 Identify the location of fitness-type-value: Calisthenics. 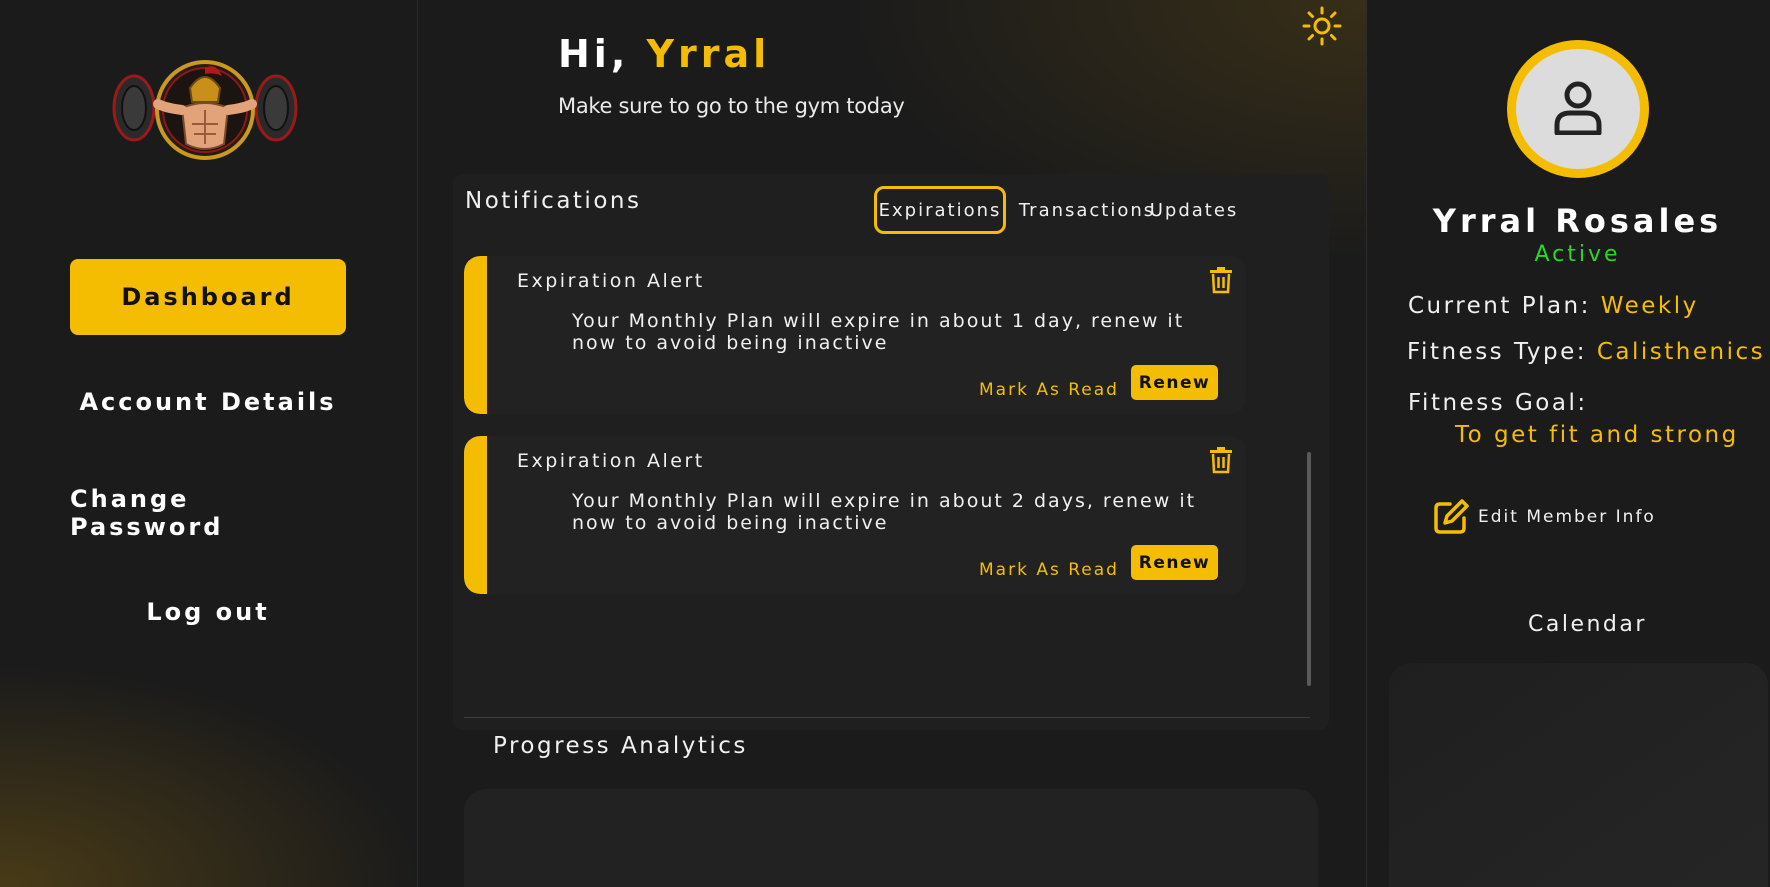
(1681, 352).